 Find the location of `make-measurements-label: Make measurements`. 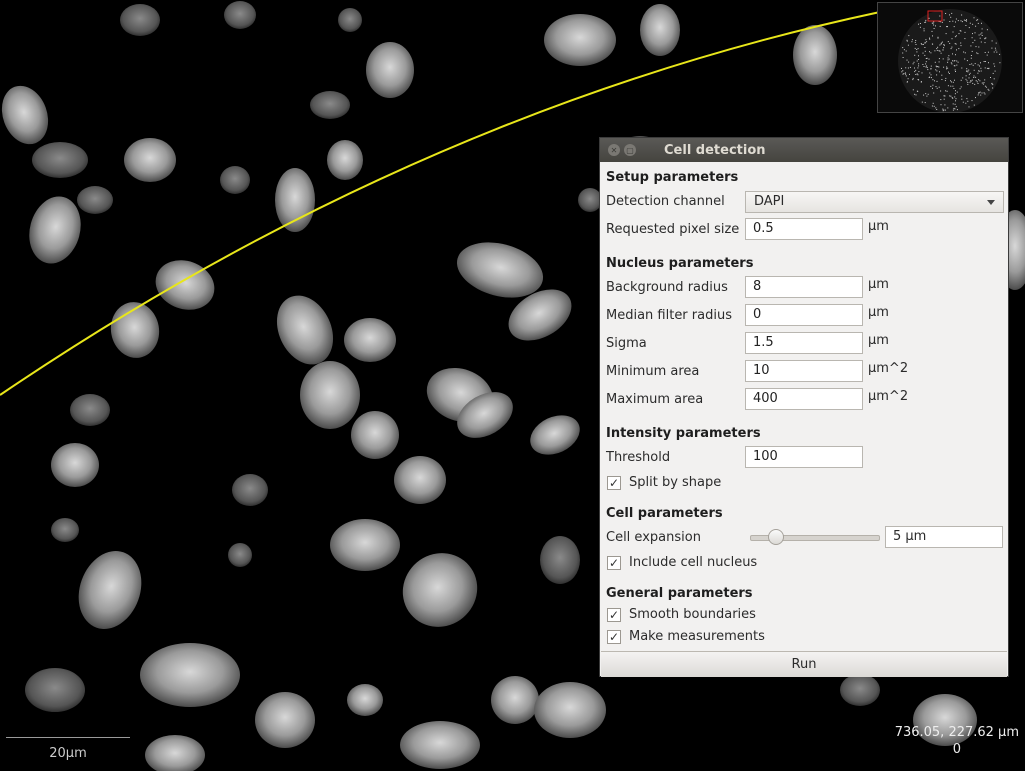

make-measurements-label: Make measurements is located at coordinates (697, 636).